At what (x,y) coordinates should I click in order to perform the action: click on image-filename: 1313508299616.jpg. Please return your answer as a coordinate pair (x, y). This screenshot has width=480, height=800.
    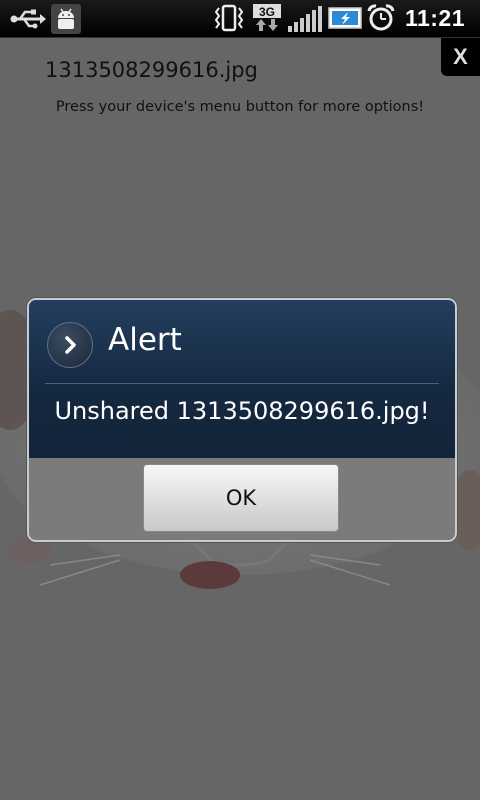
    Looking at the image, I should click on (151, 70).